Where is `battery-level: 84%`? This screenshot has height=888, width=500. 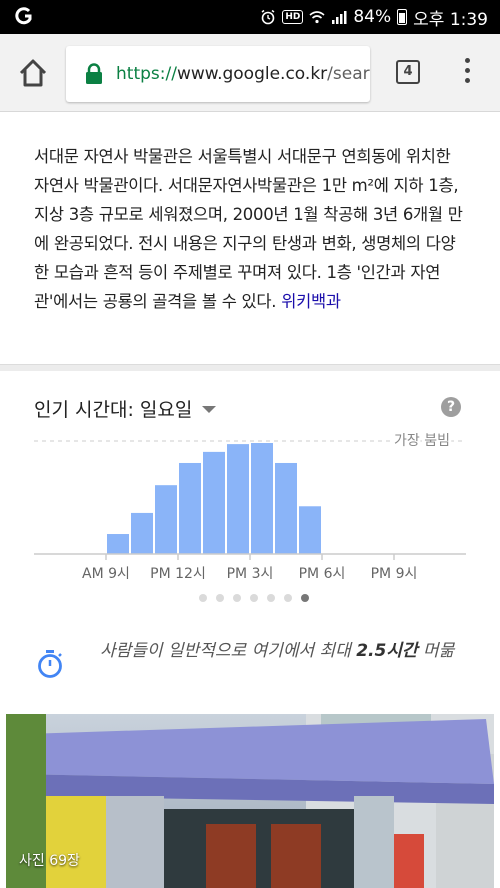
battery-level: 84% is located at coordinates (372, 17).